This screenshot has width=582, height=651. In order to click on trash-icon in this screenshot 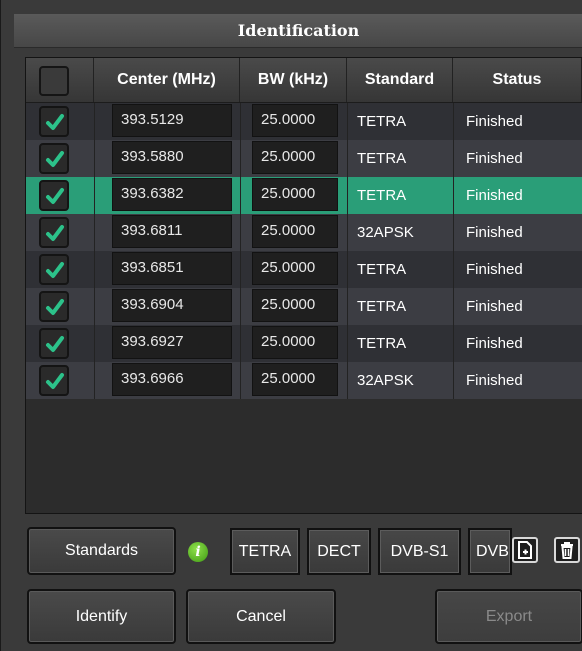, I will do `click(567, 550)`.